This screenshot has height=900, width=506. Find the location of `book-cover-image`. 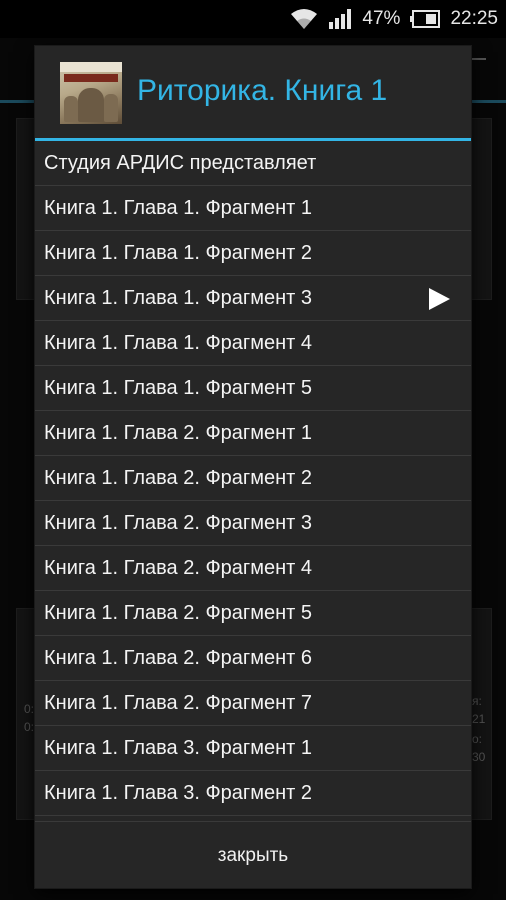

book-cover-image is located at coordinates (91, 93).